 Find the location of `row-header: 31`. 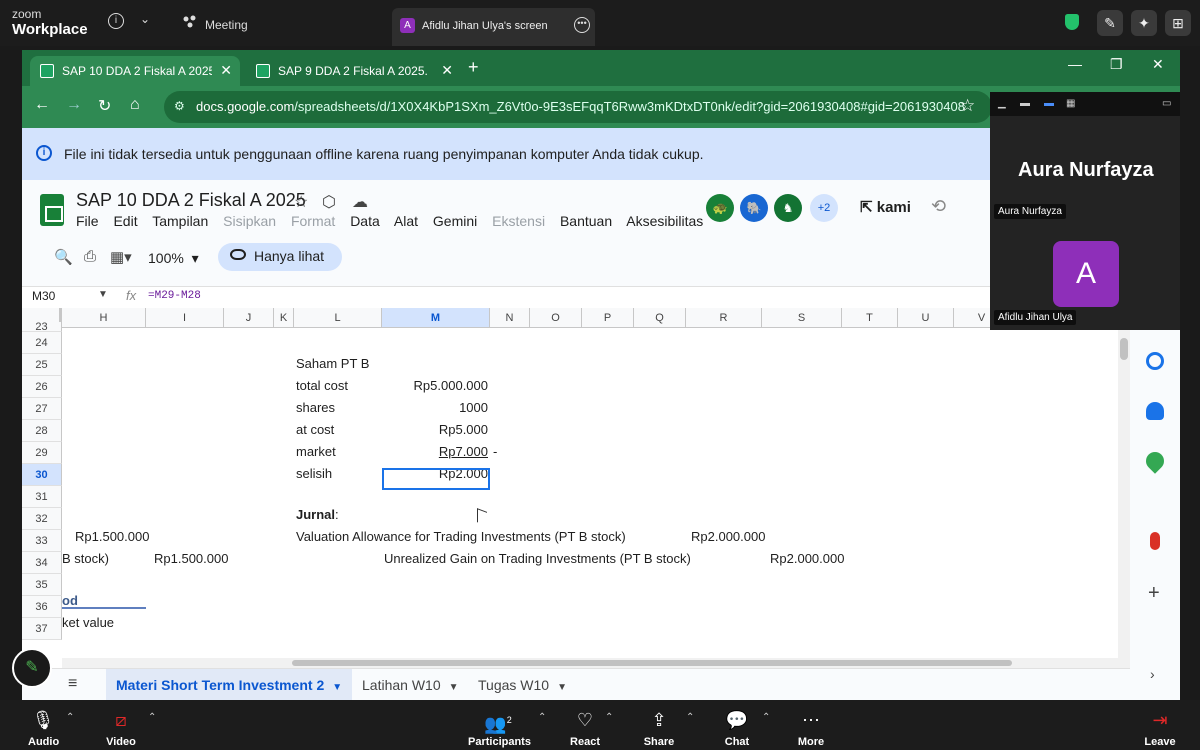

row-header: 31 is located at coordinates (42, 497).